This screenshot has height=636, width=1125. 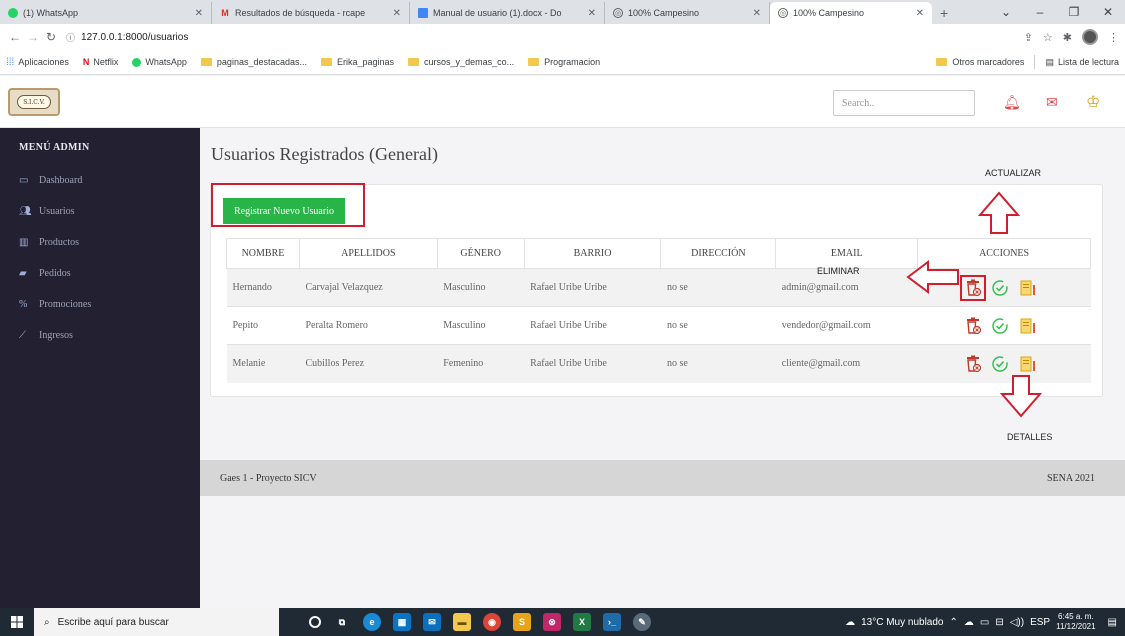 What do you see at coordinates (55, 304) in the screenshot?
I see `sidebar-item-promociones: % Promociones` at bounding box center [55, 304].